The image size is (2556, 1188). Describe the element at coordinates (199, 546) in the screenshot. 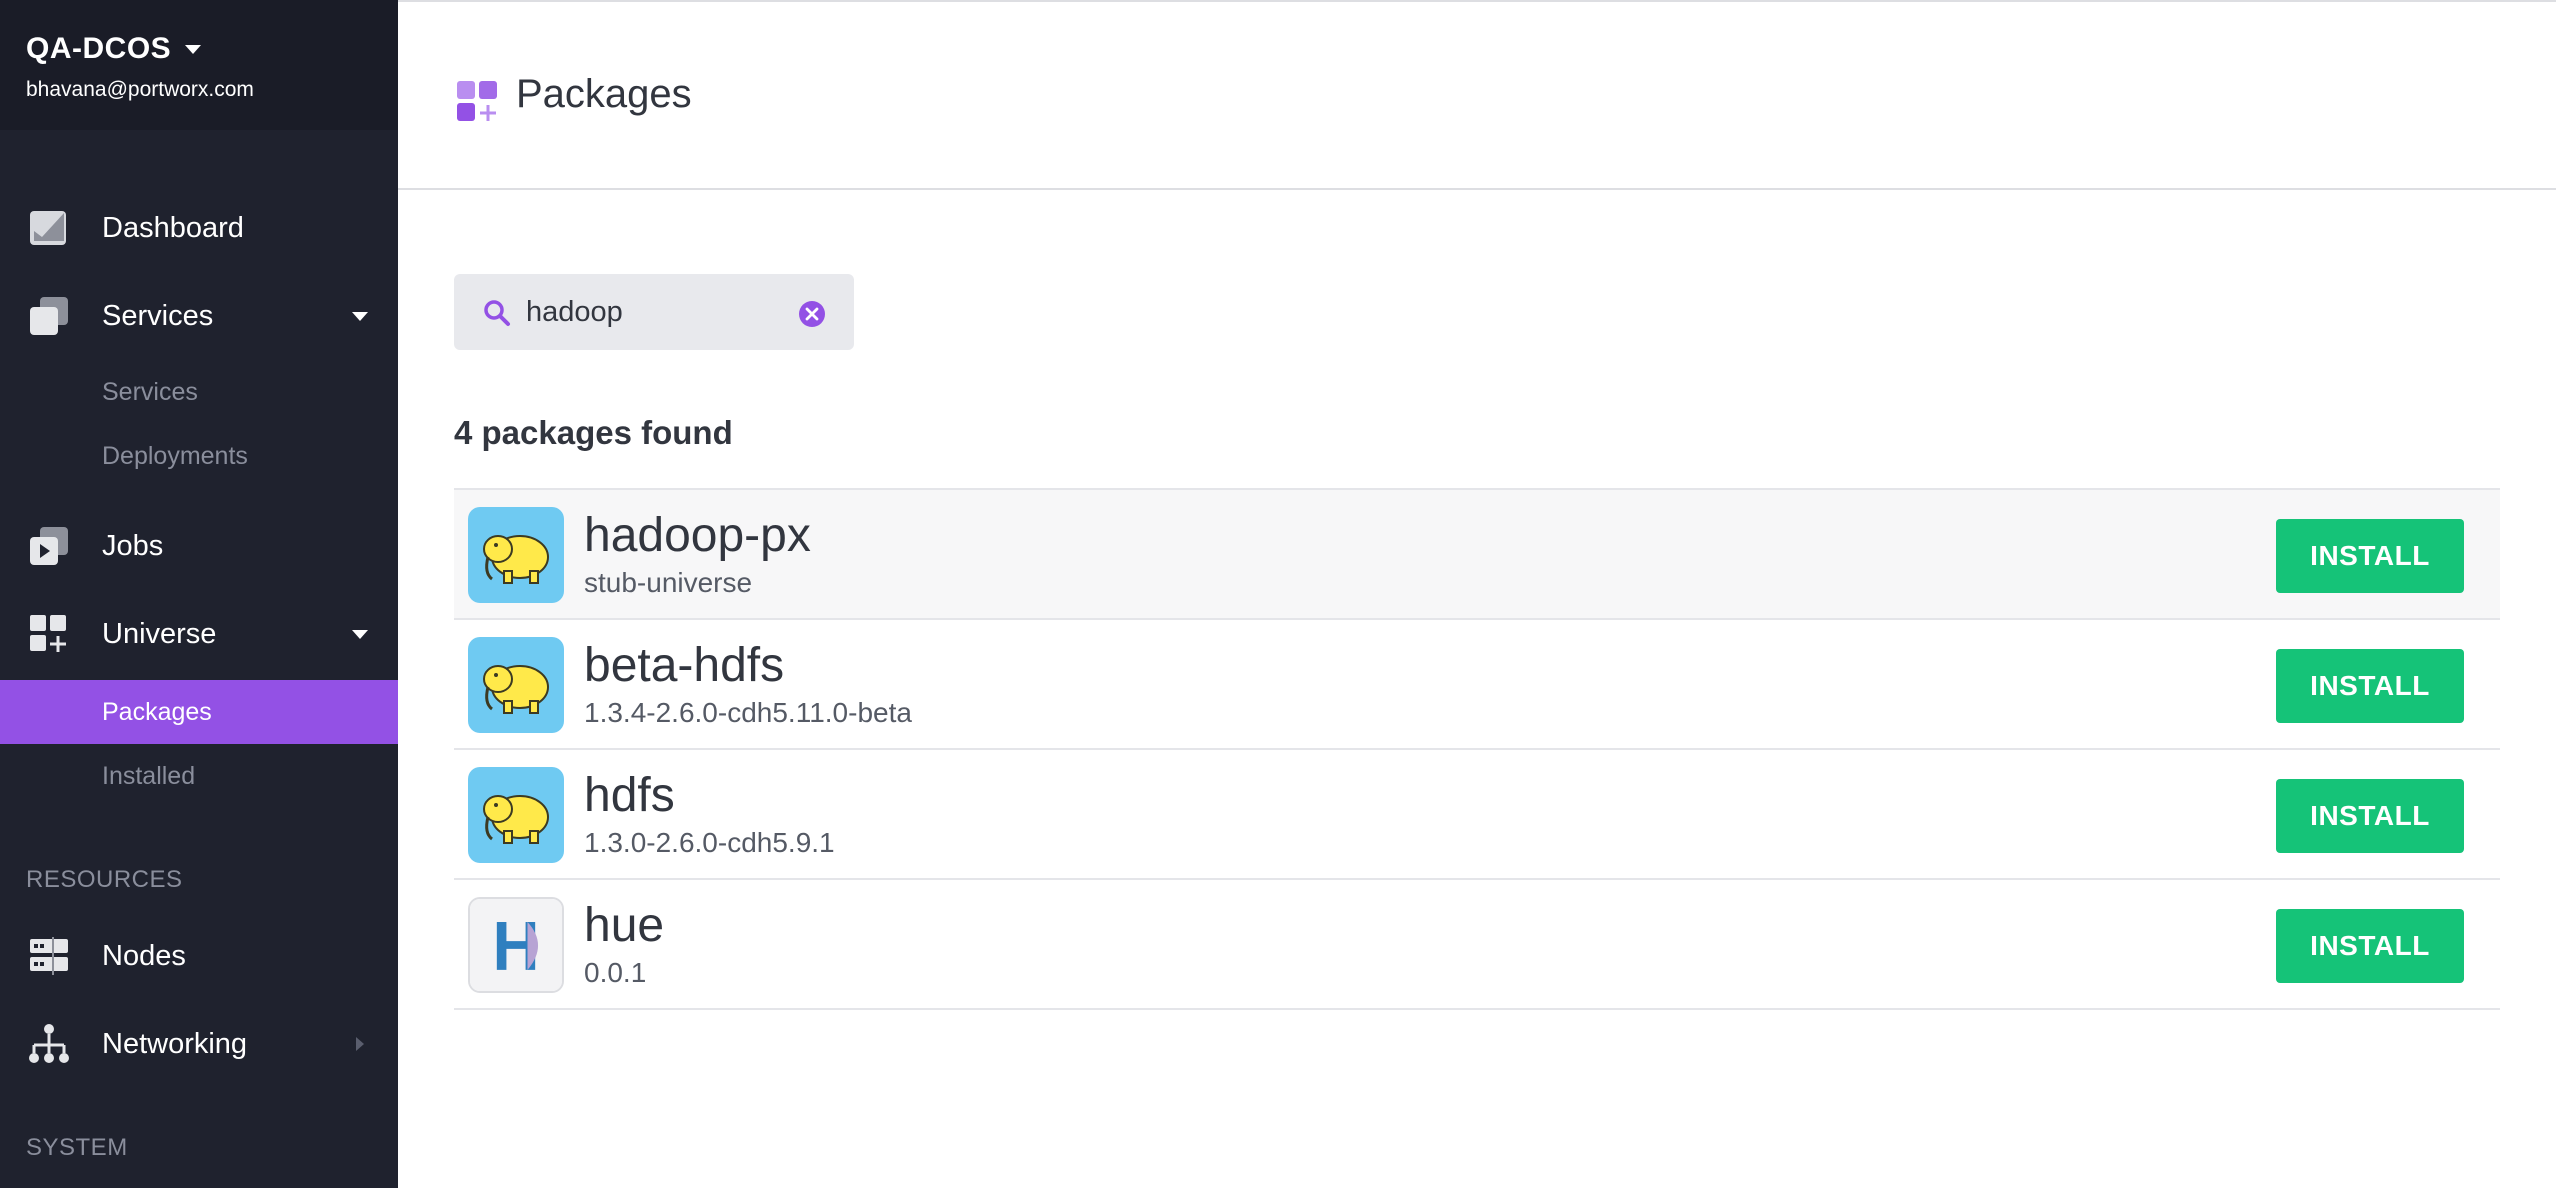

I see `sidebar-item-jobs: Jobs` at that location.